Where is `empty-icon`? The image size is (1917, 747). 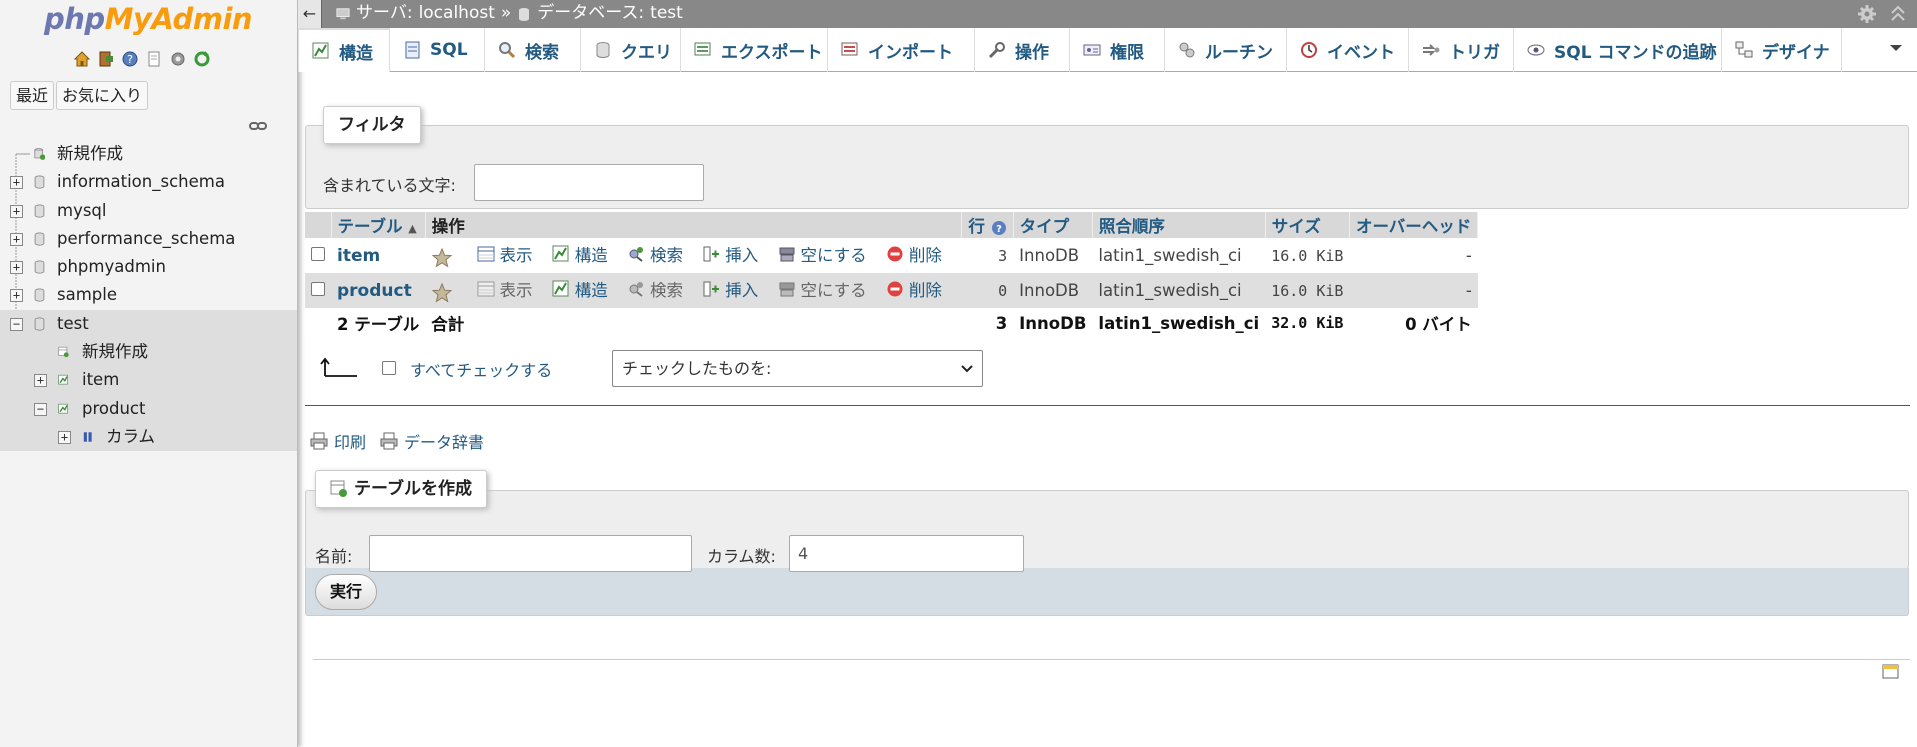 empty-icon is located at coordinates (786, 254).